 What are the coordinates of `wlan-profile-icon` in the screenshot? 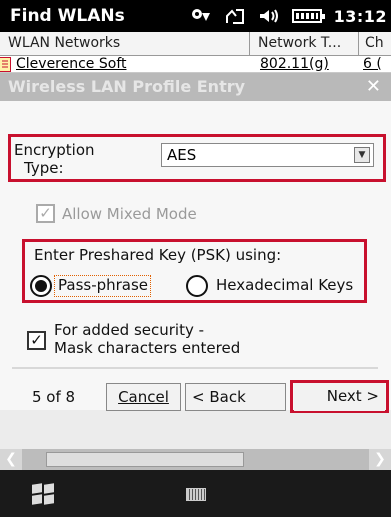 It's located at (5, 64).